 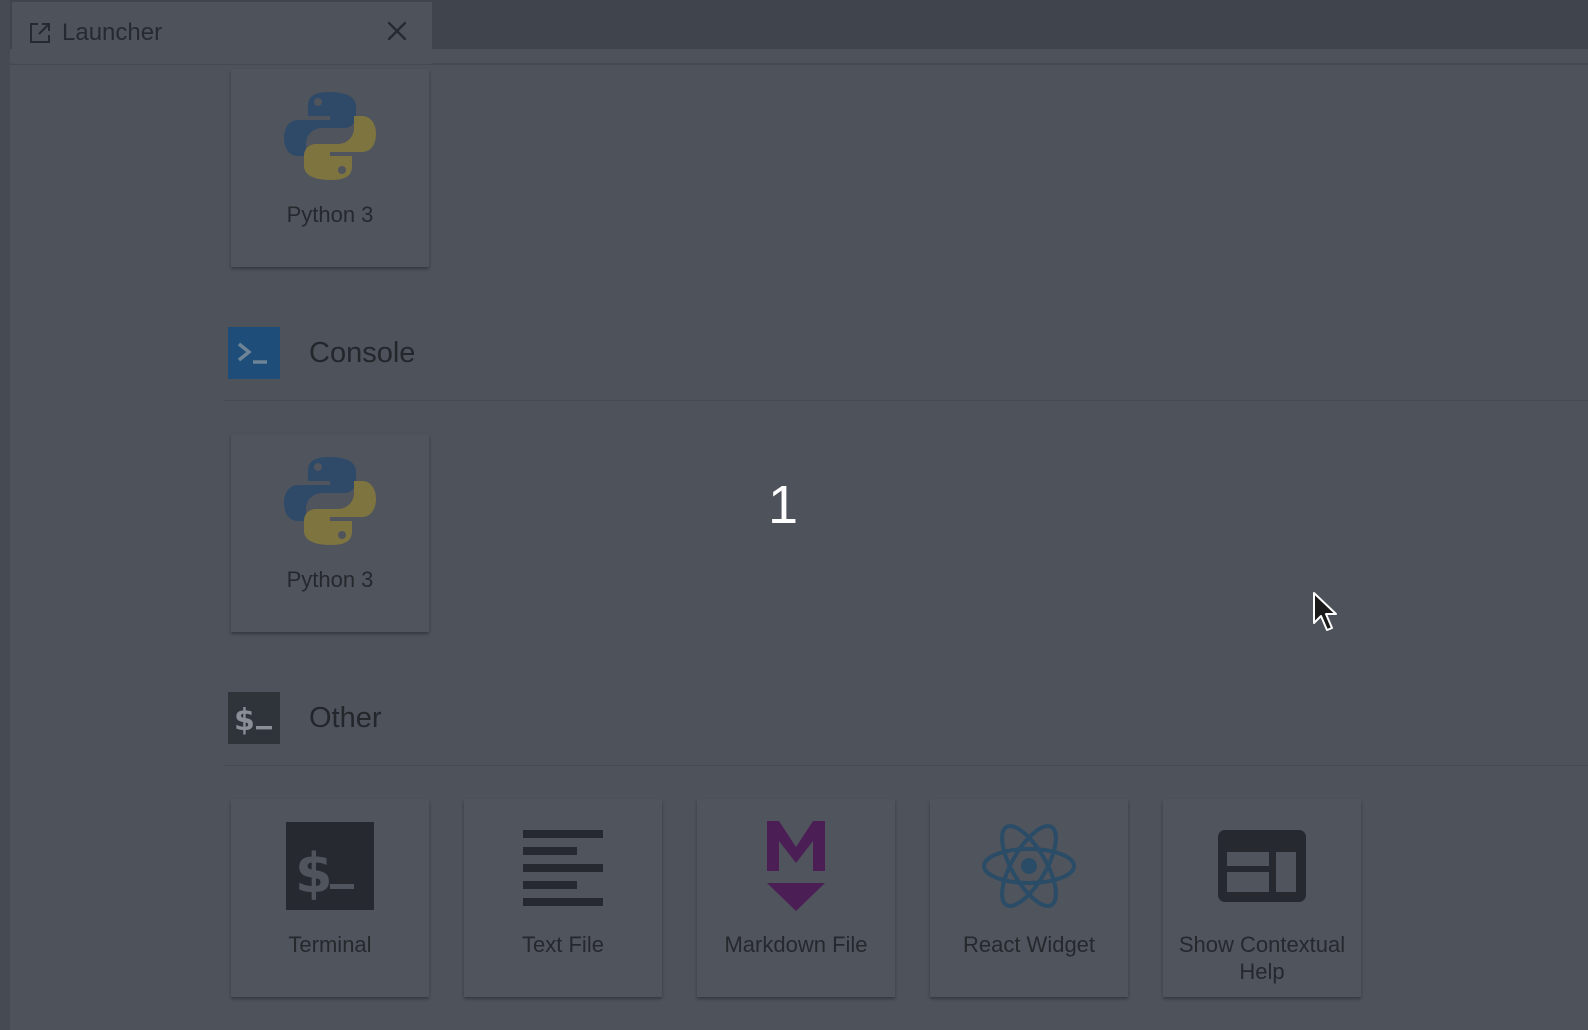 I want to click on section-header-other: $ Other, so click(x=305, y=718).